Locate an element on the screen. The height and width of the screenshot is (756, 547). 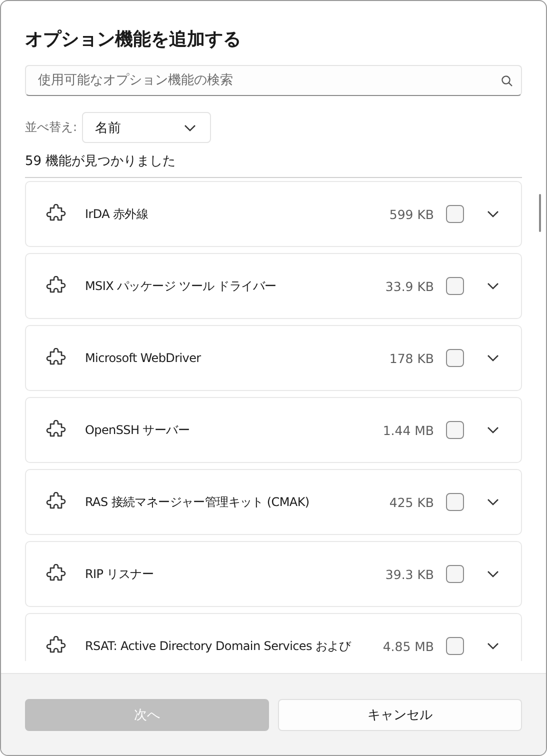
feature-size: 1.44 MB is located at coordinates (408, 430).